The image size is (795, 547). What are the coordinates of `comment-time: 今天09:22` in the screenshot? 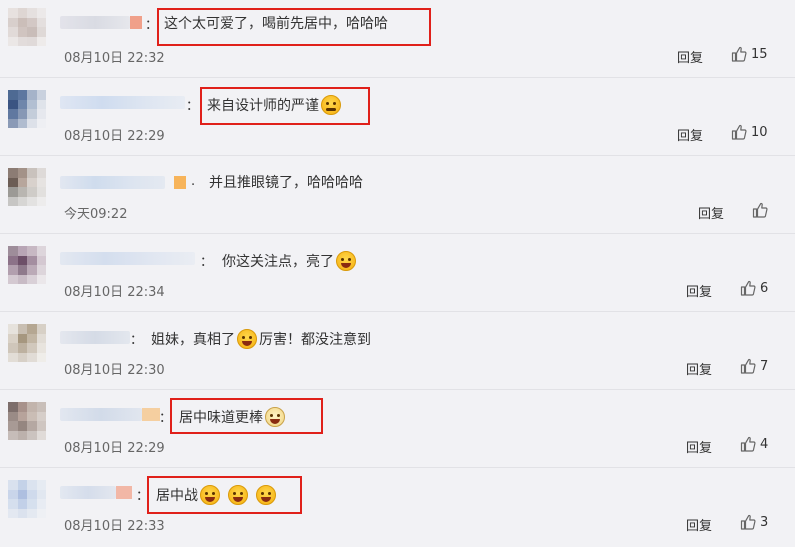 It's located at (96, 214).